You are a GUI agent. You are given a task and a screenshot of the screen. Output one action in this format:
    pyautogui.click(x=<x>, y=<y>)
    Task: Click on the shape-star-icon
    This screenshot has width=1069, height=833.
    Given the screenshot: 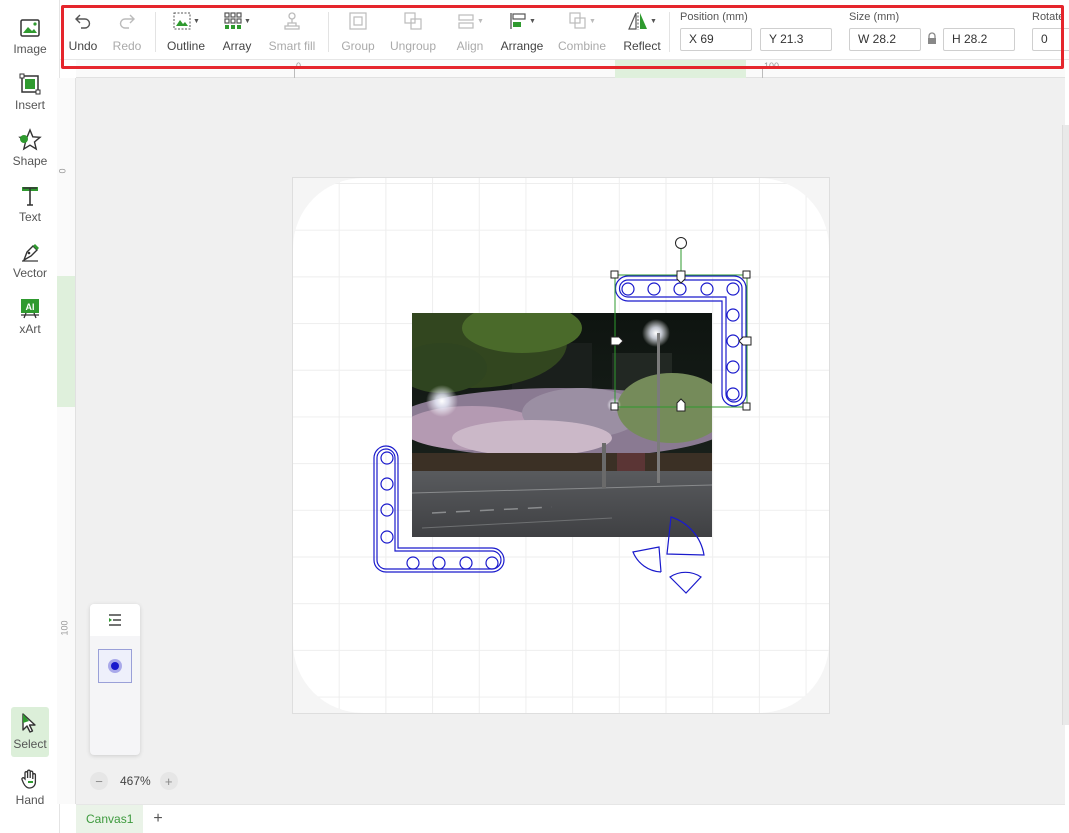 What is the action you would take?
    pyautogui.click(x=30, y=139)
    